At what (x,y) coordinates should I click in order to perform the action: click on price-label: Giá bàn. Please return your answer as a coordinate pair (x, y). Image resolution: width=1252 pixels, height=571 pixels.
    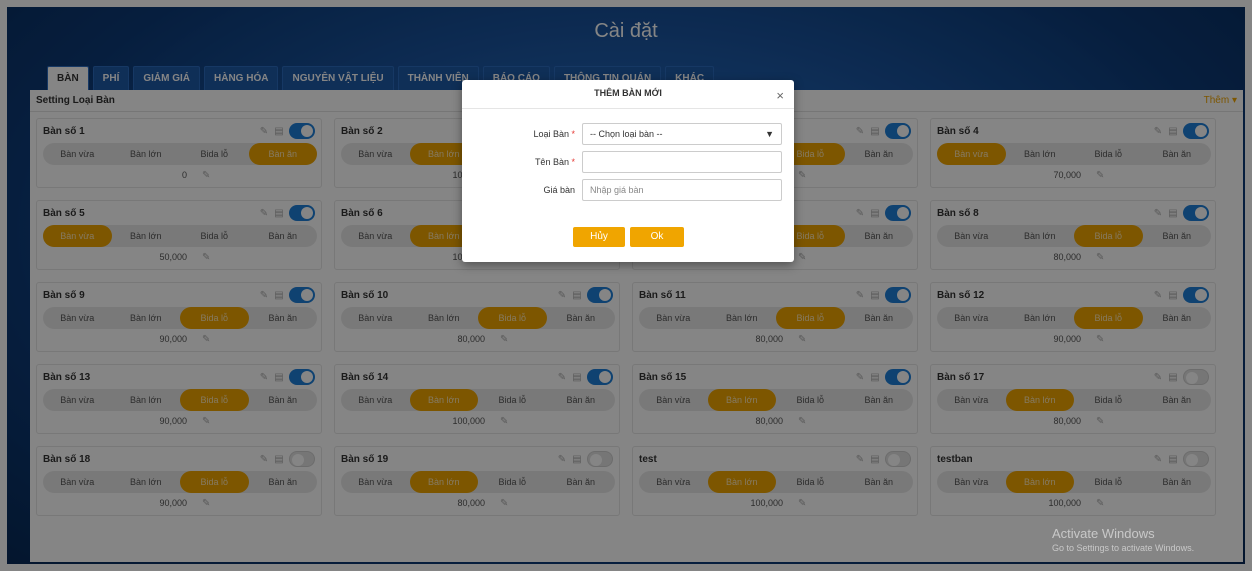
    Looking at the image, I should click on (559, 190).